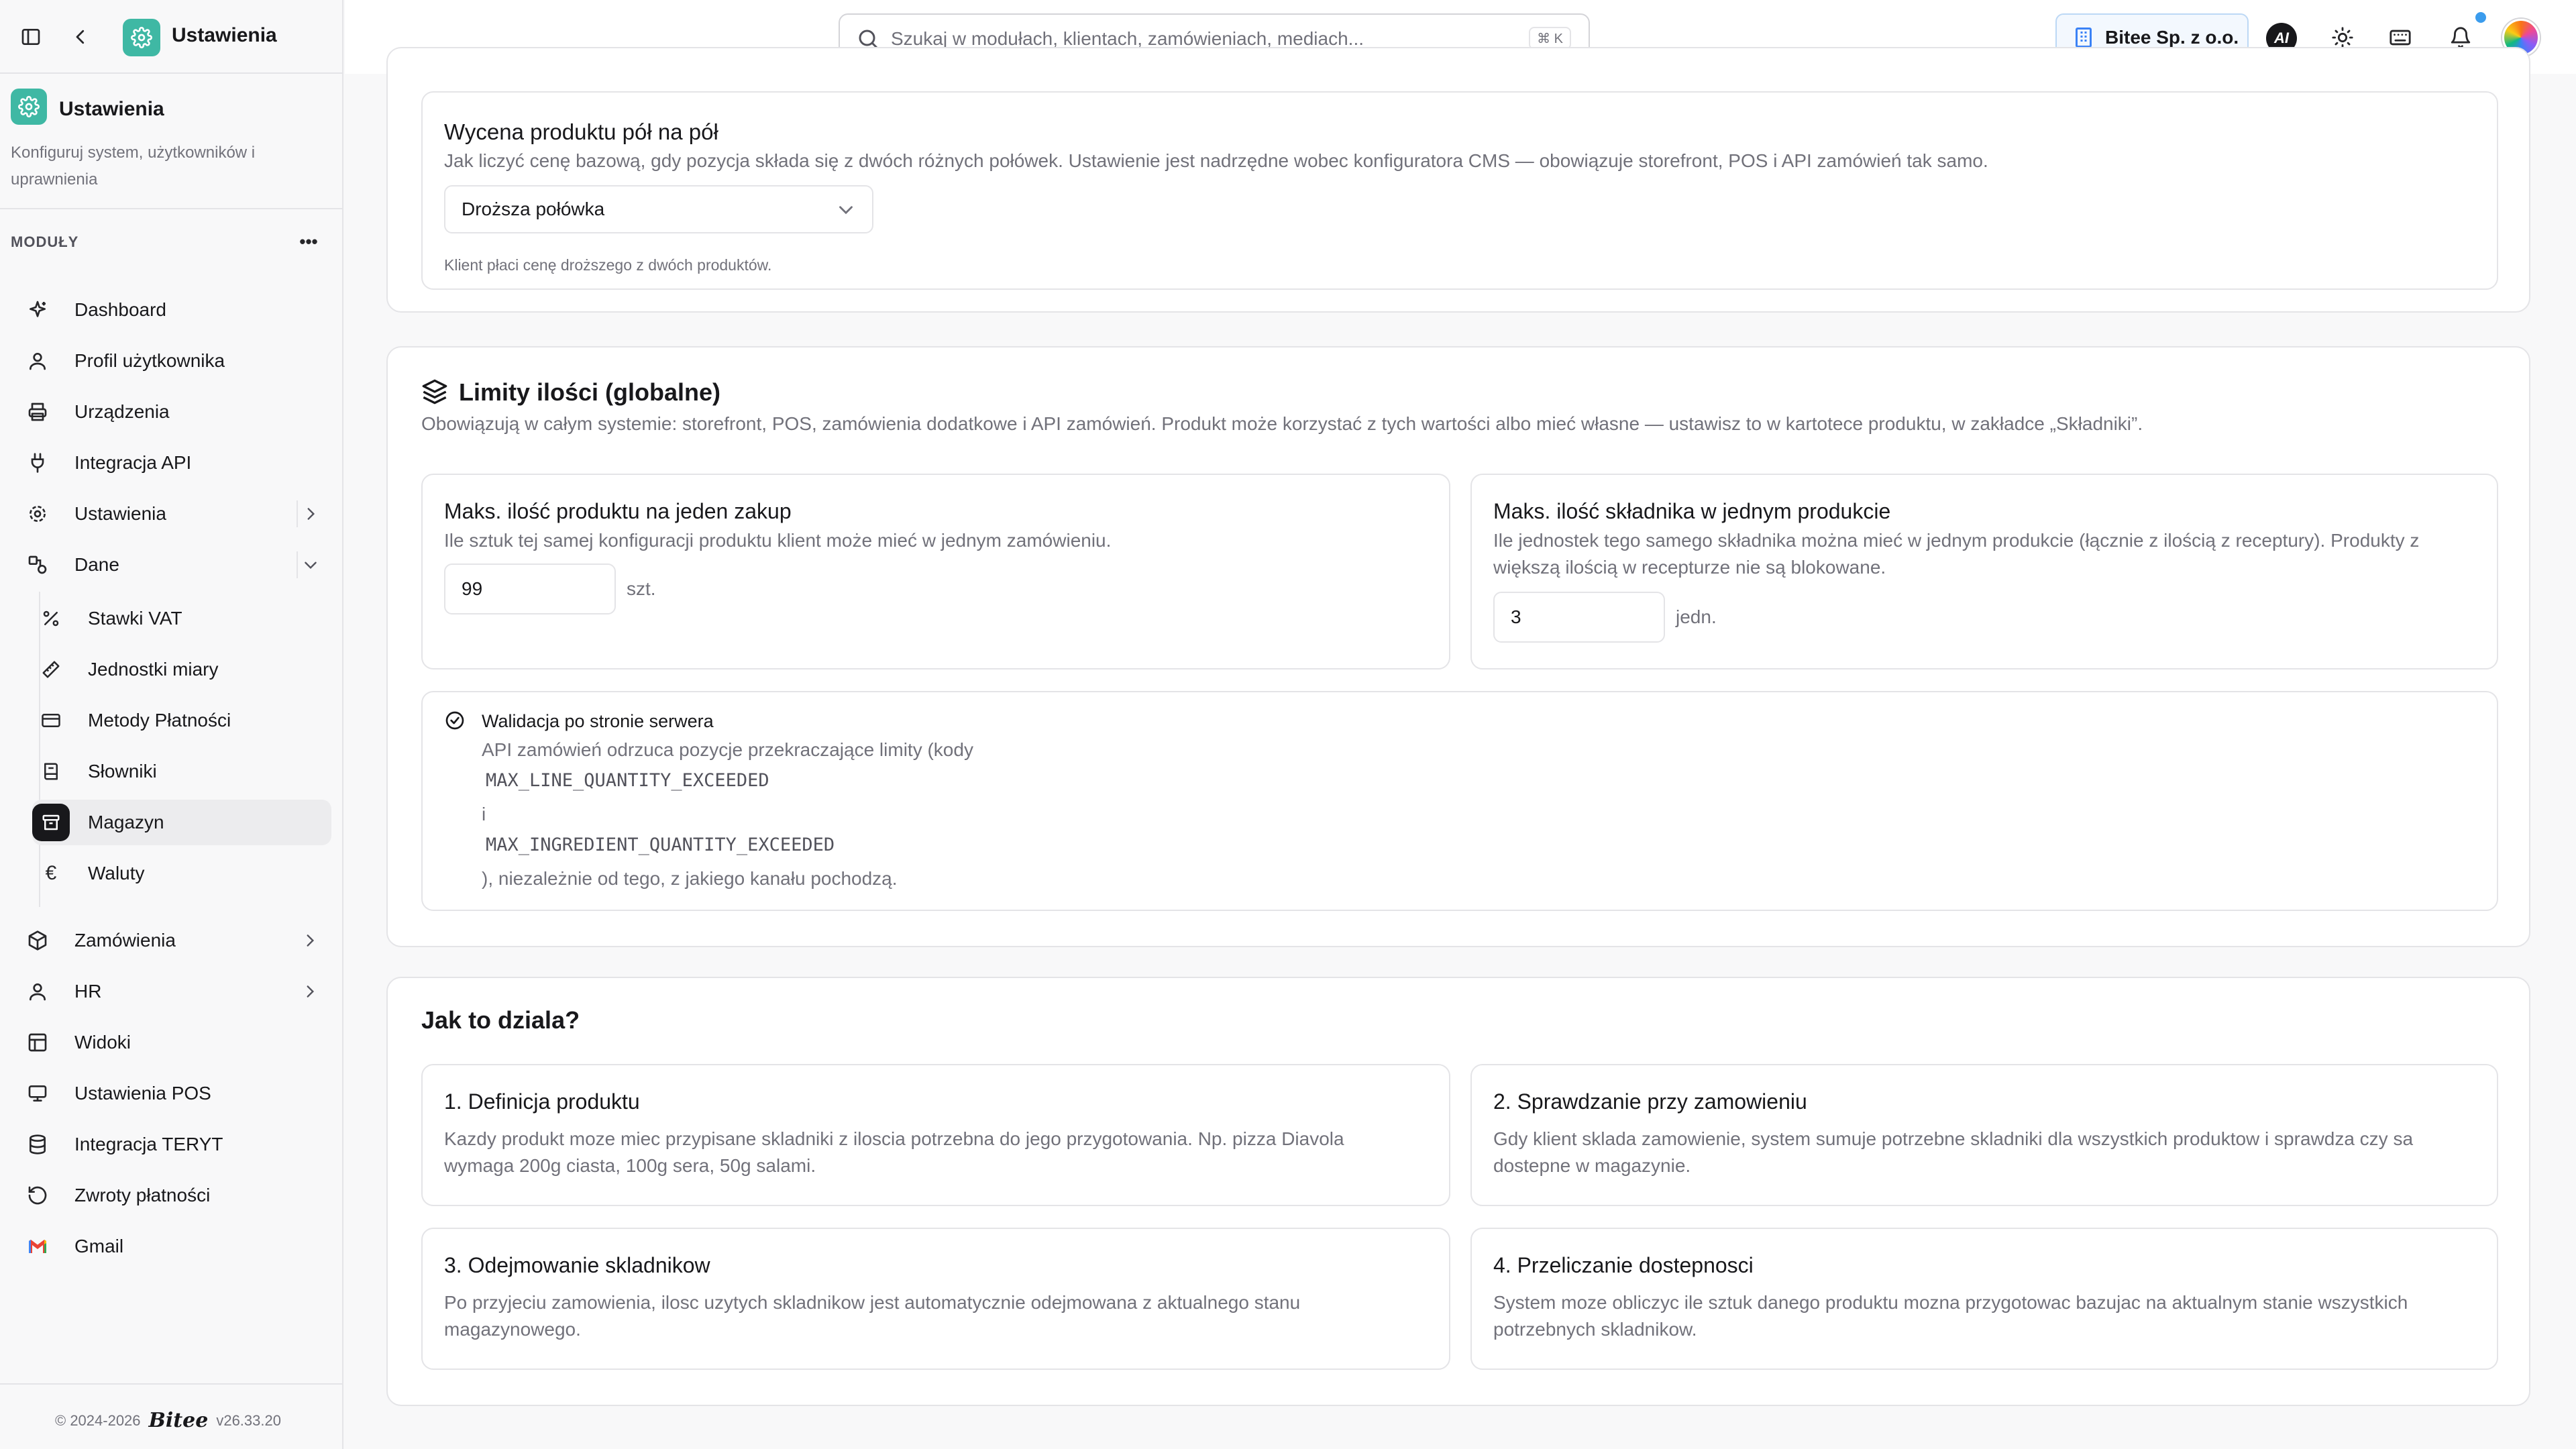 The image size is (2576, 1449). What do you see at coordinates (102, 1042) in the screenshot?
I see `sidebar-item-label: Widoki` at bounding box center [102, 1042].